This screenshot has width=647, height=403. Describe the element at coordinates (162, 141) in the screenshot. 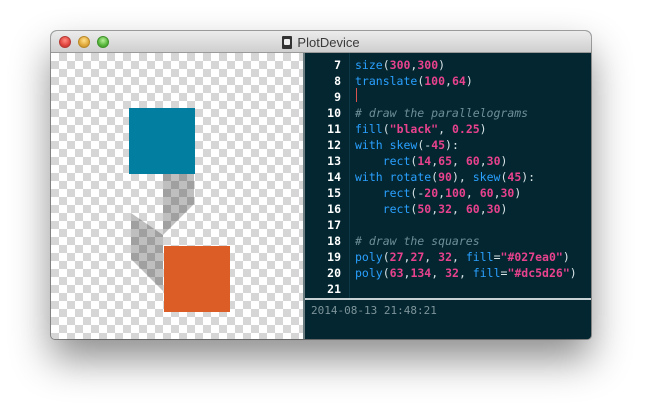

I see `blue-square` at that location.